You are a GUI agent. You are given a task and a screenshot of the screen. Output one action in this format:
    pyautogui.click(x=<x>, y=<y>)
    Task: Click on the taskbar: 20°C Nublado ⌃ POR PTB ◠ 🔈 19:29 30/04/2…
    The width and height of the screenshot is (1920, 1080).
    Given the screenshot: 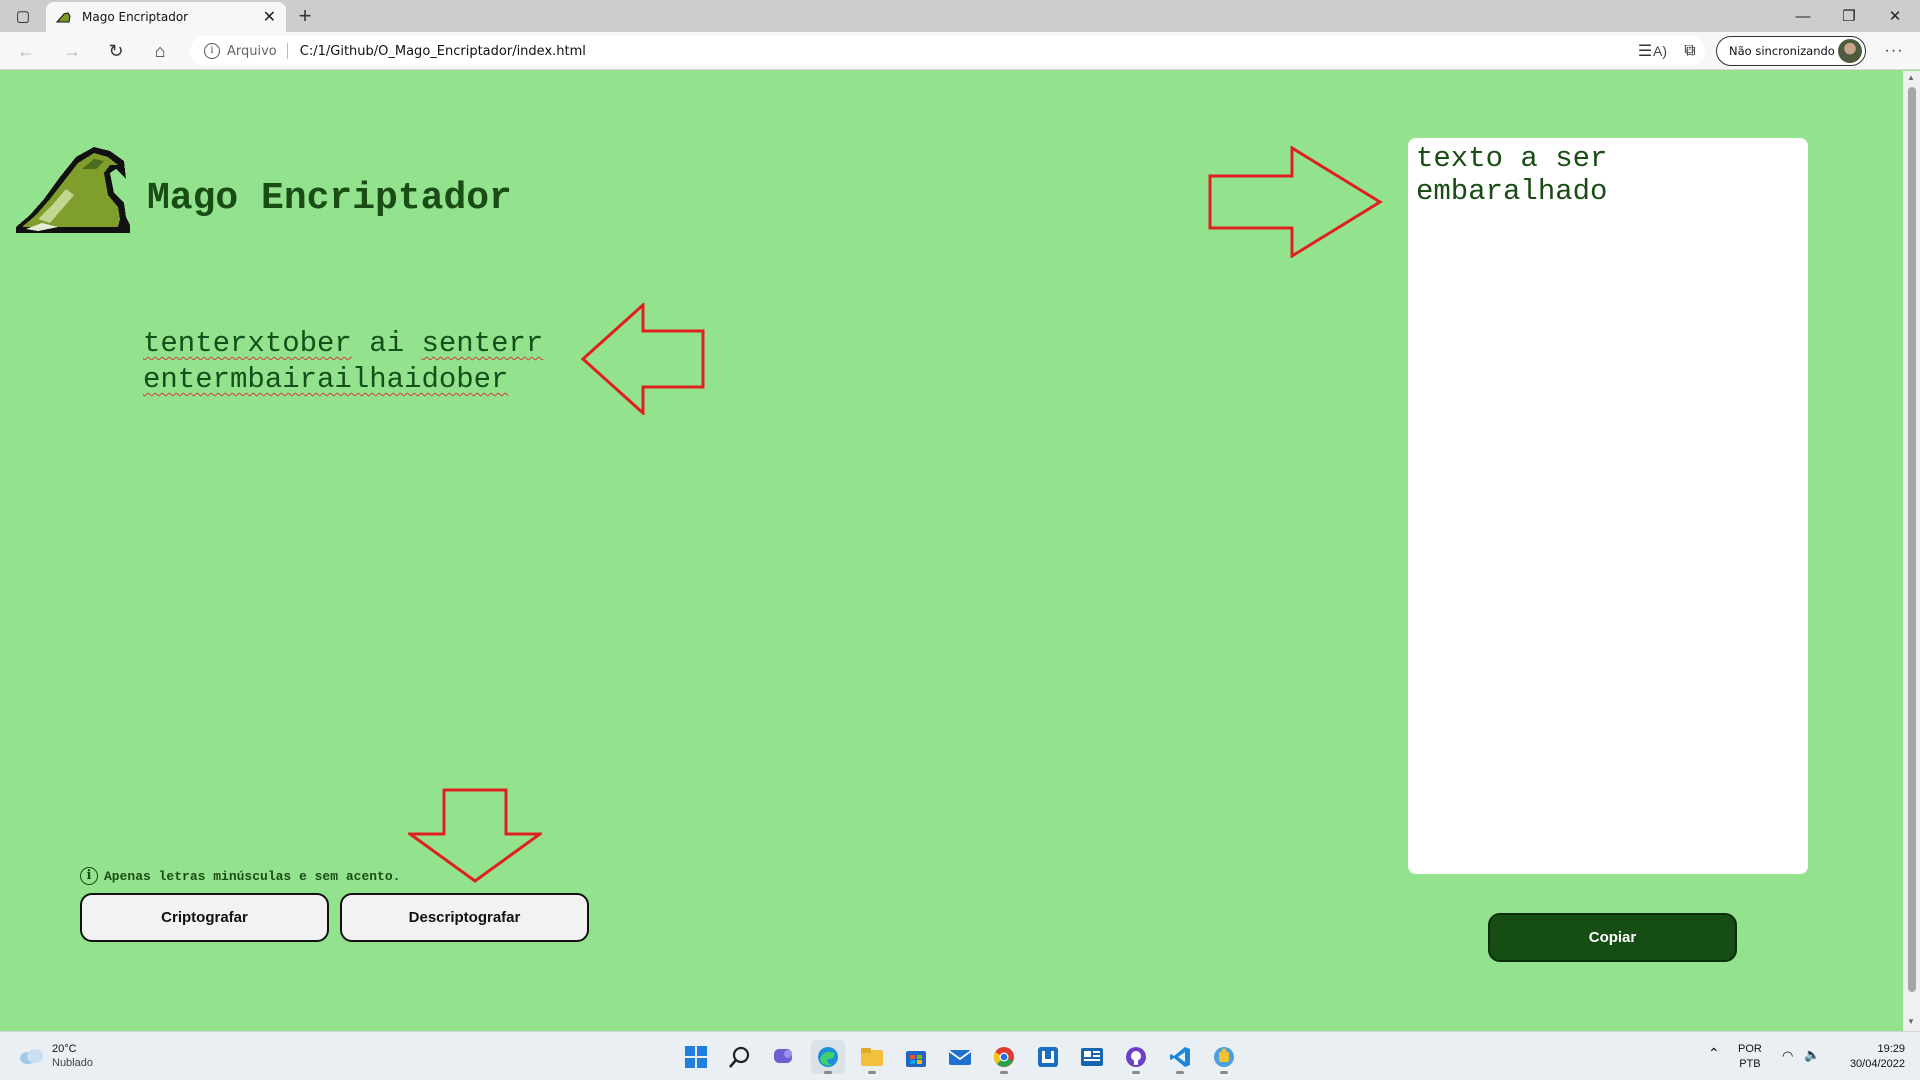 What is the action you would take?
    pyautogui.click(x=960, y=1055)
    